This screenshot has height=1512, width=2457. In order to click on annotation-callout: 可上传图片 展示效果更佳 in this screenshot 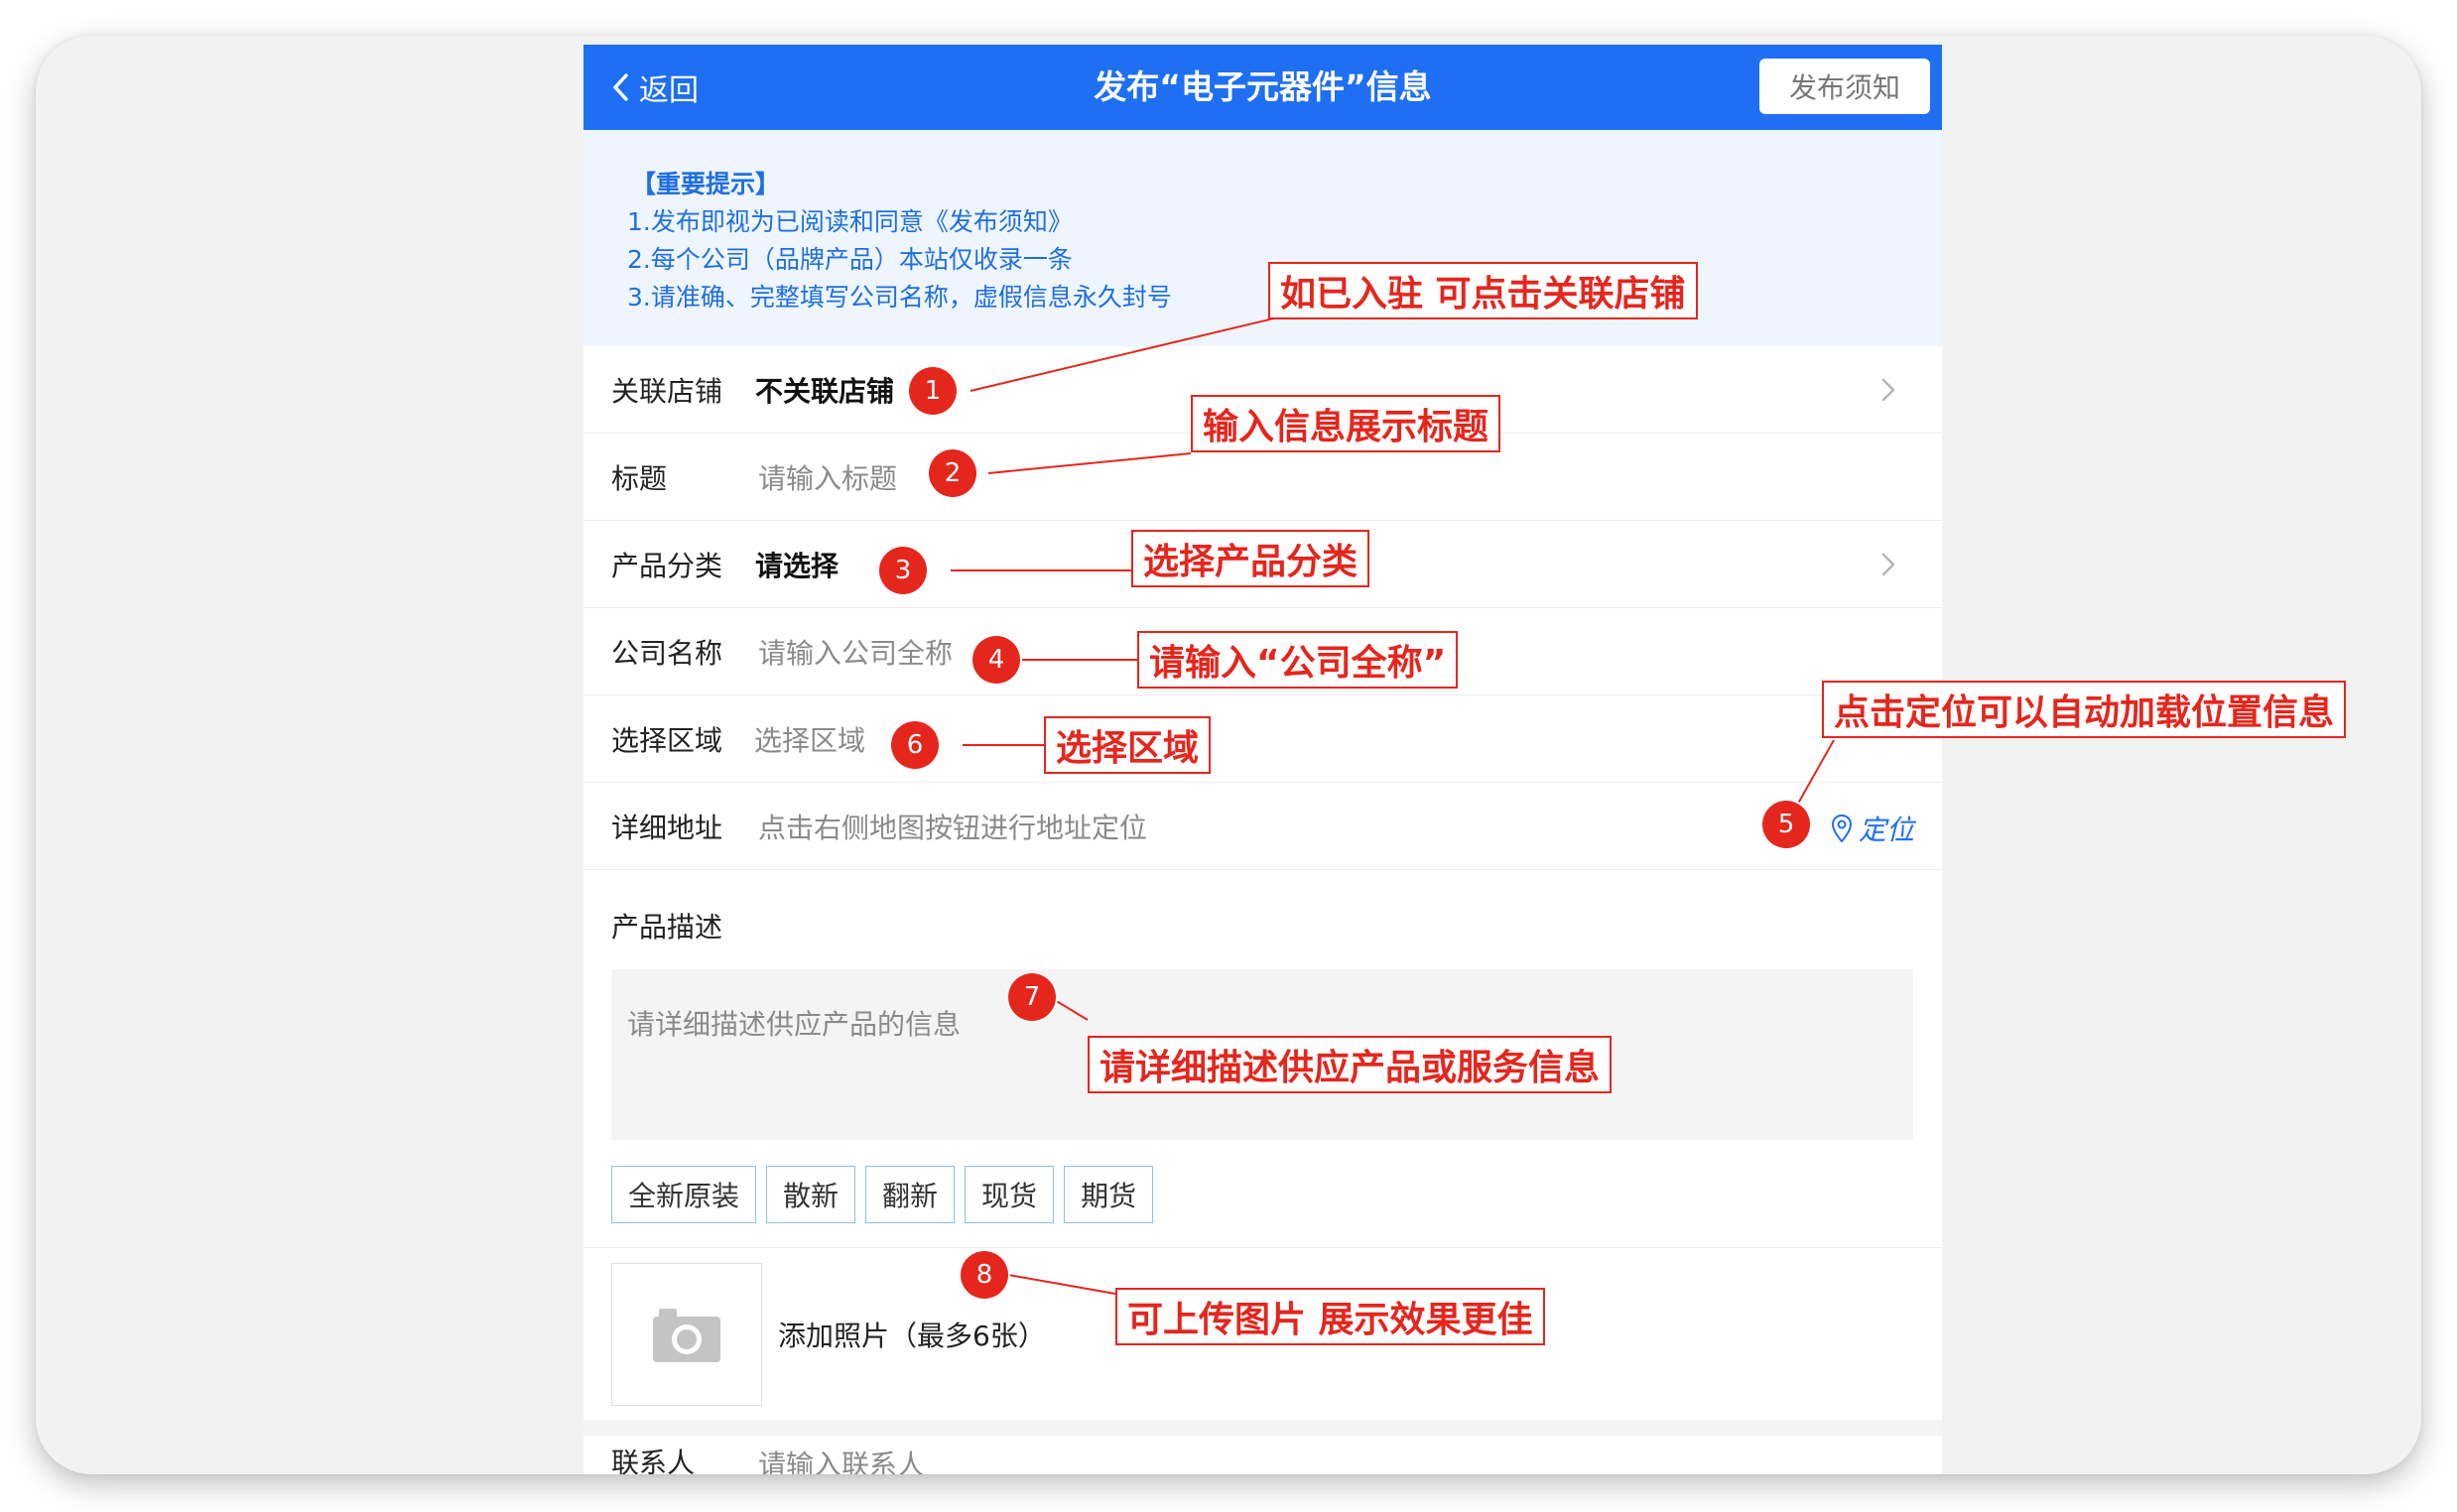, I will do `click(1330, 1316)`.